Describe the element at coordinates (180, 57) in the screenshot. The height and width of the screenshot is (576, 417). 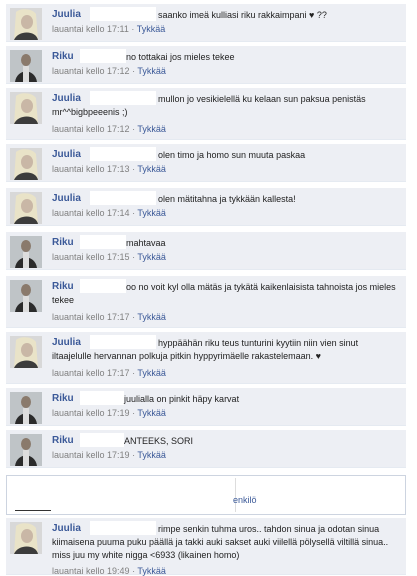
I see `comment-text: no tottakai jos mieles tekee` at that location.